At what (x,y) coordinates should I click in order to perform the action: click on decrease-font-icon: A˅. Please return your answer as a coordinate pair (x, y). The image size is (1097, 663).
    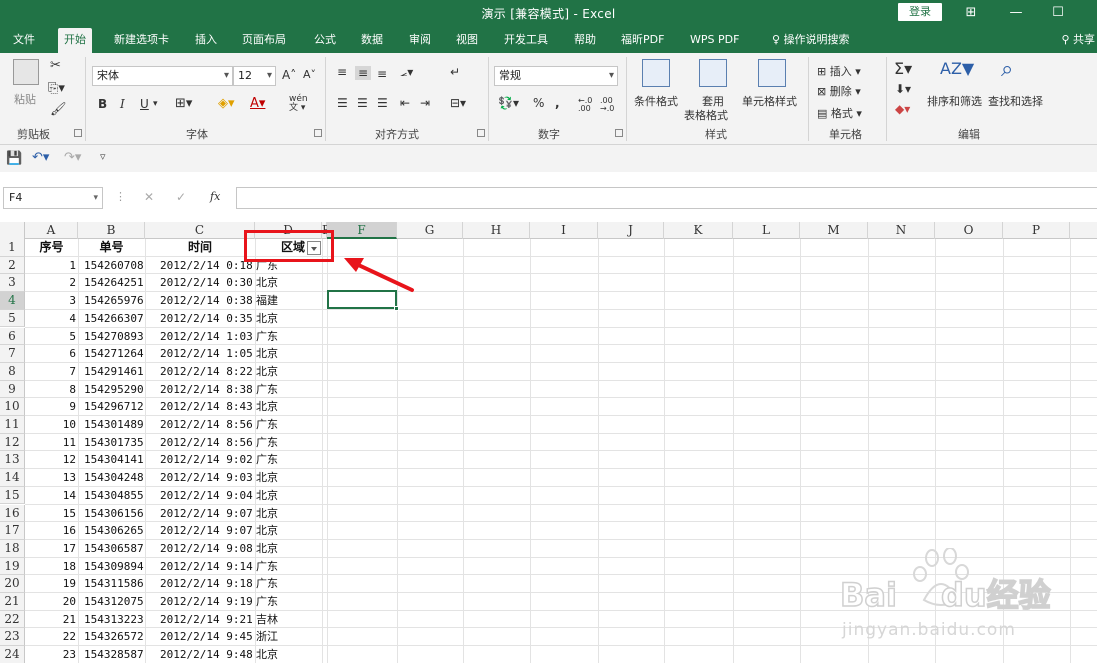
    Looking at the image, I should click on (309, 74).